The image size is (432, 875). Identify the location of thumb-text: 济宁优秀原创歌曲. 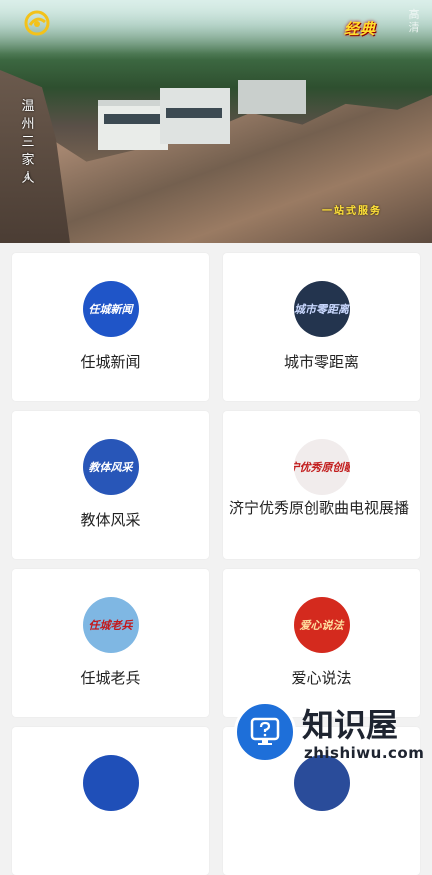
(322, 467).